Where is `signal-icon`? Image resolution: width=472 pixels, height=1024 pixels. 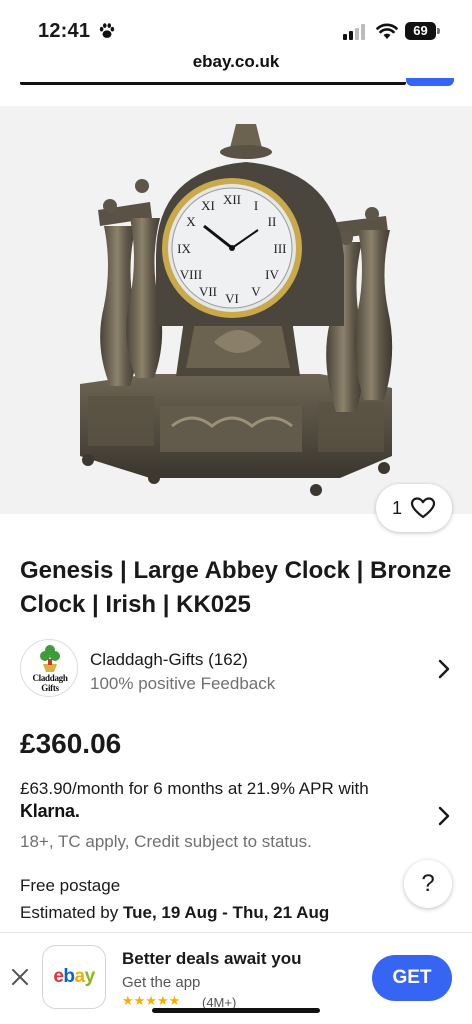 signal-icon is located at coordinates (354, 32).